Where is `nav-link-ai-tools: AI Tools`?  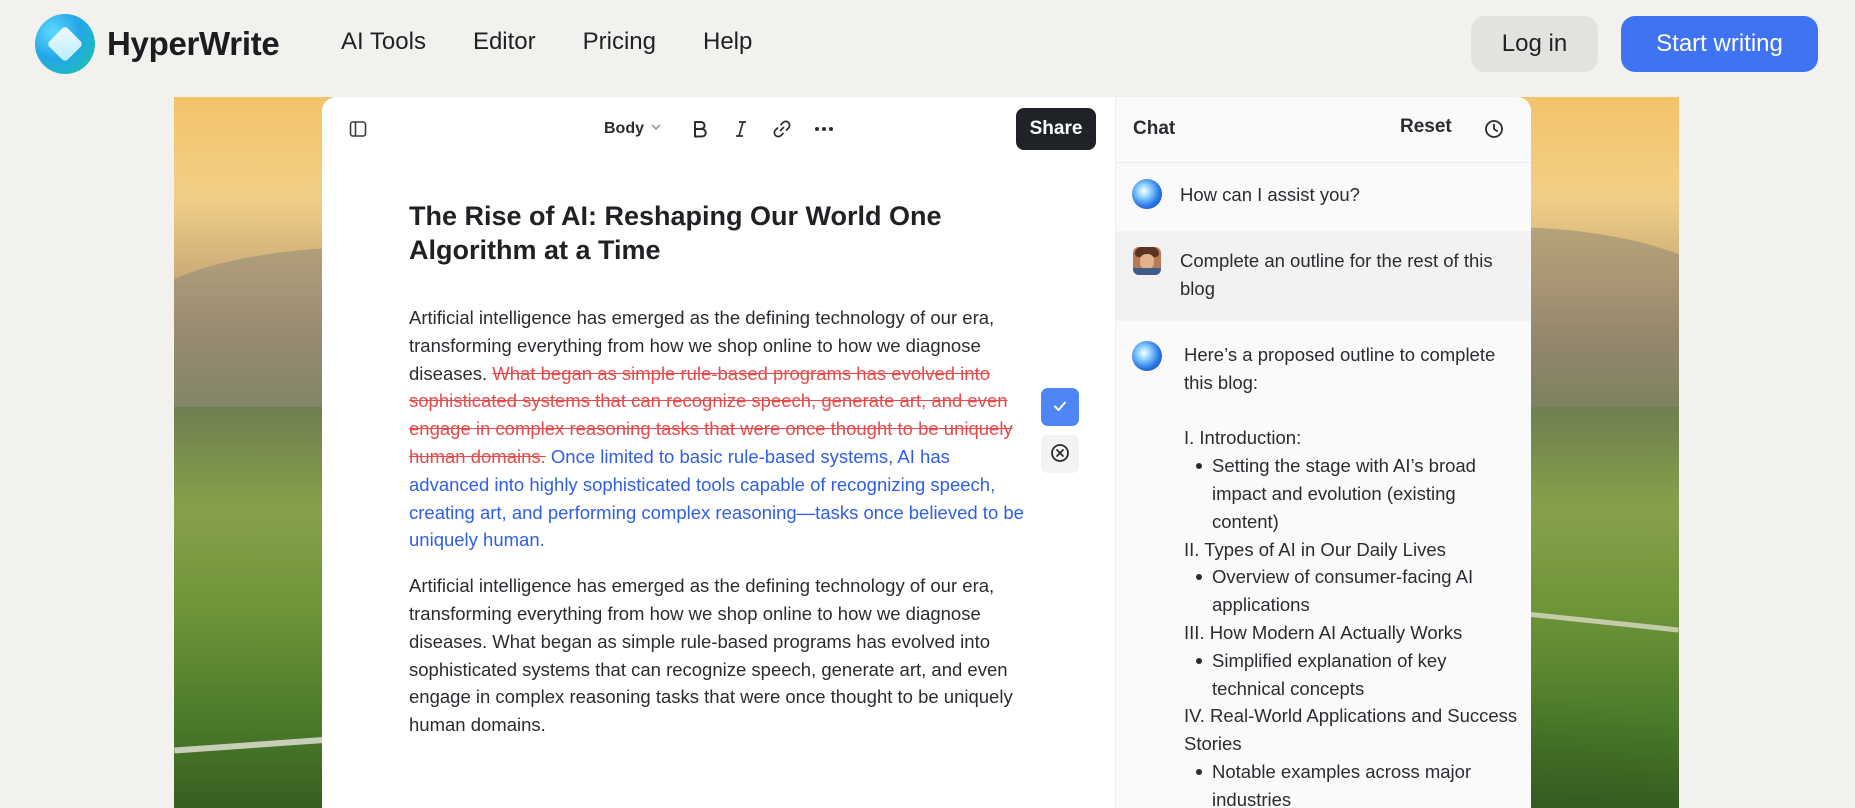
nav-link-ai-tools: AI Tools is located at coordinates (383, 42).